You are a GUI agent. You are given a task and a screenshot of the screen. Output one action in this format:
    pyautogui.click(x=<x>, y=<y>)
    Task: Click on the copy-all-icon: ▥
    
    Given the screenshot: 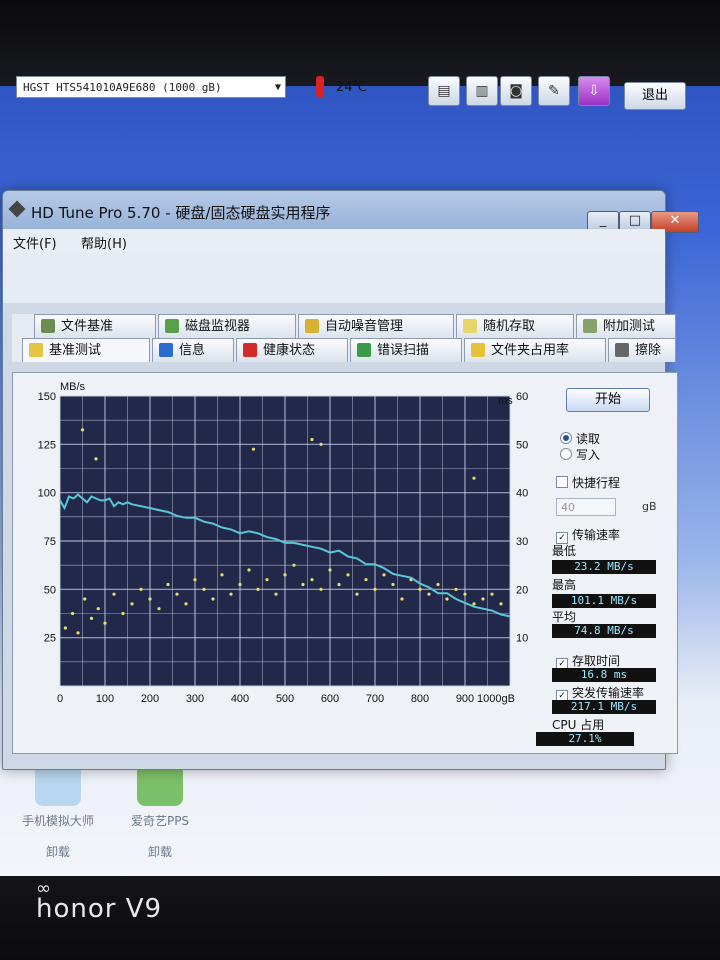 What is the action you would take?
    pyautogui.click(x=482, y=91)
    